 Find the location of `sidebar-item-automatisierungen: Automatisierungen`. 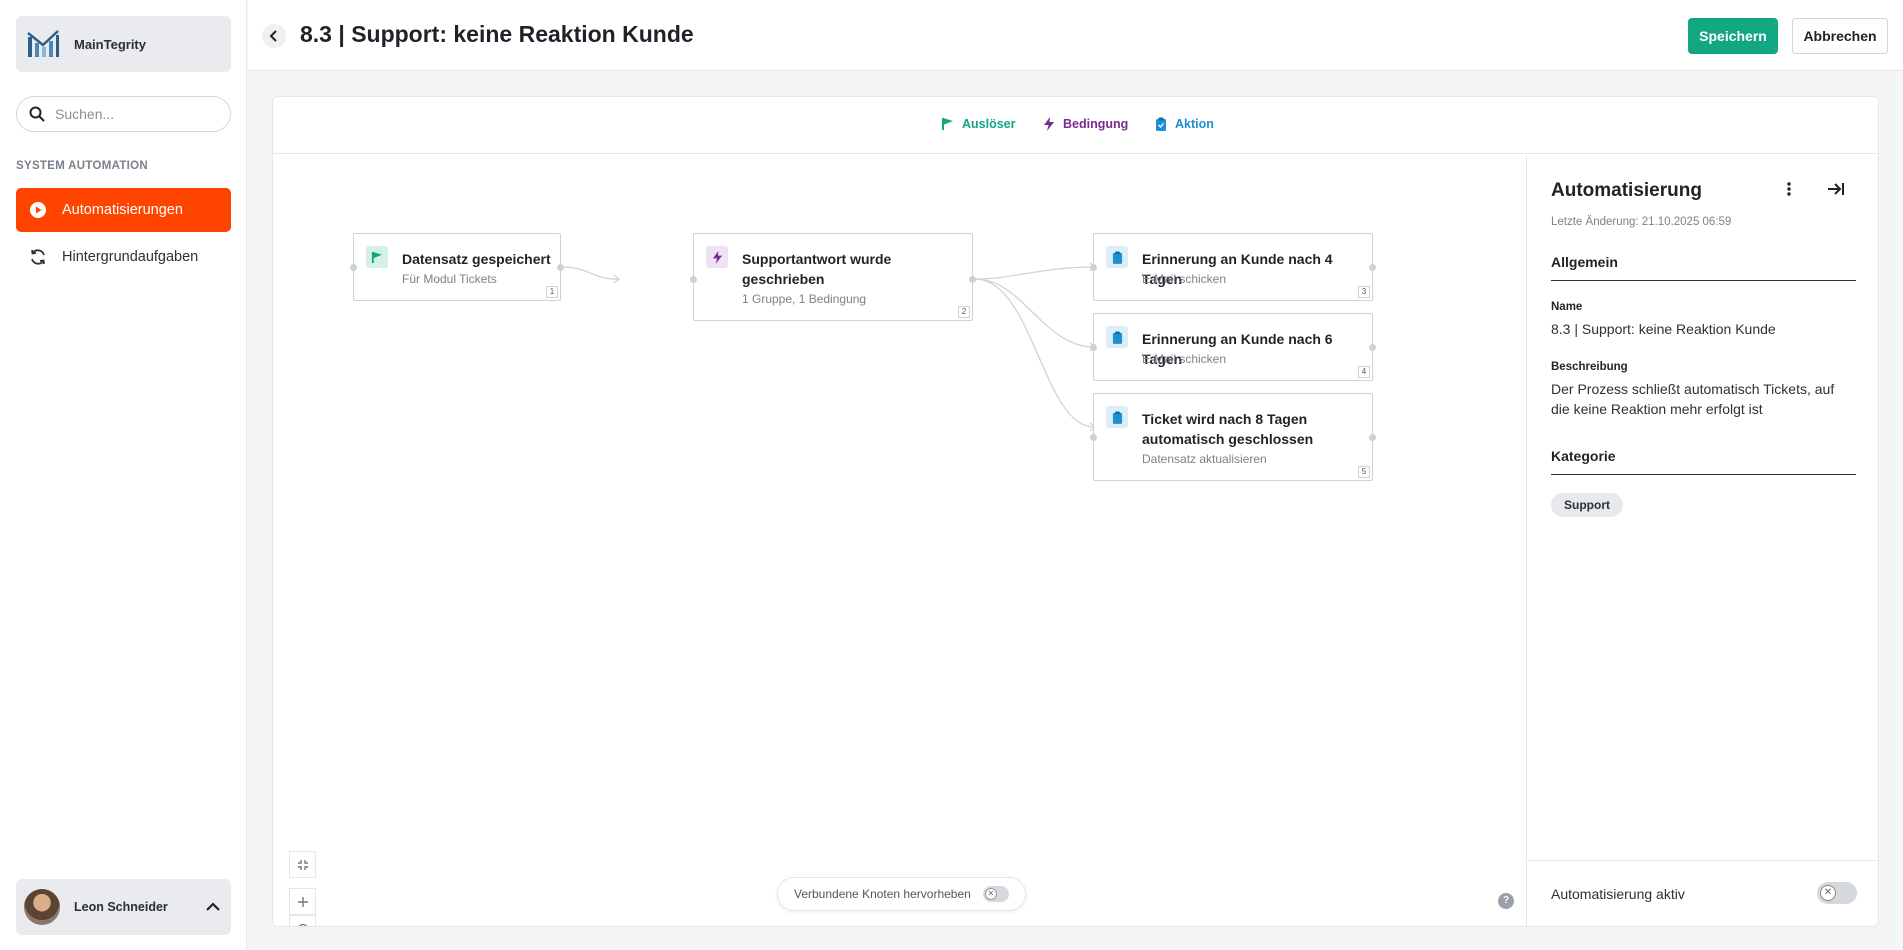

sidebar-item-automatisierungen: Automatisierungen is located at coordinates (123, 210).